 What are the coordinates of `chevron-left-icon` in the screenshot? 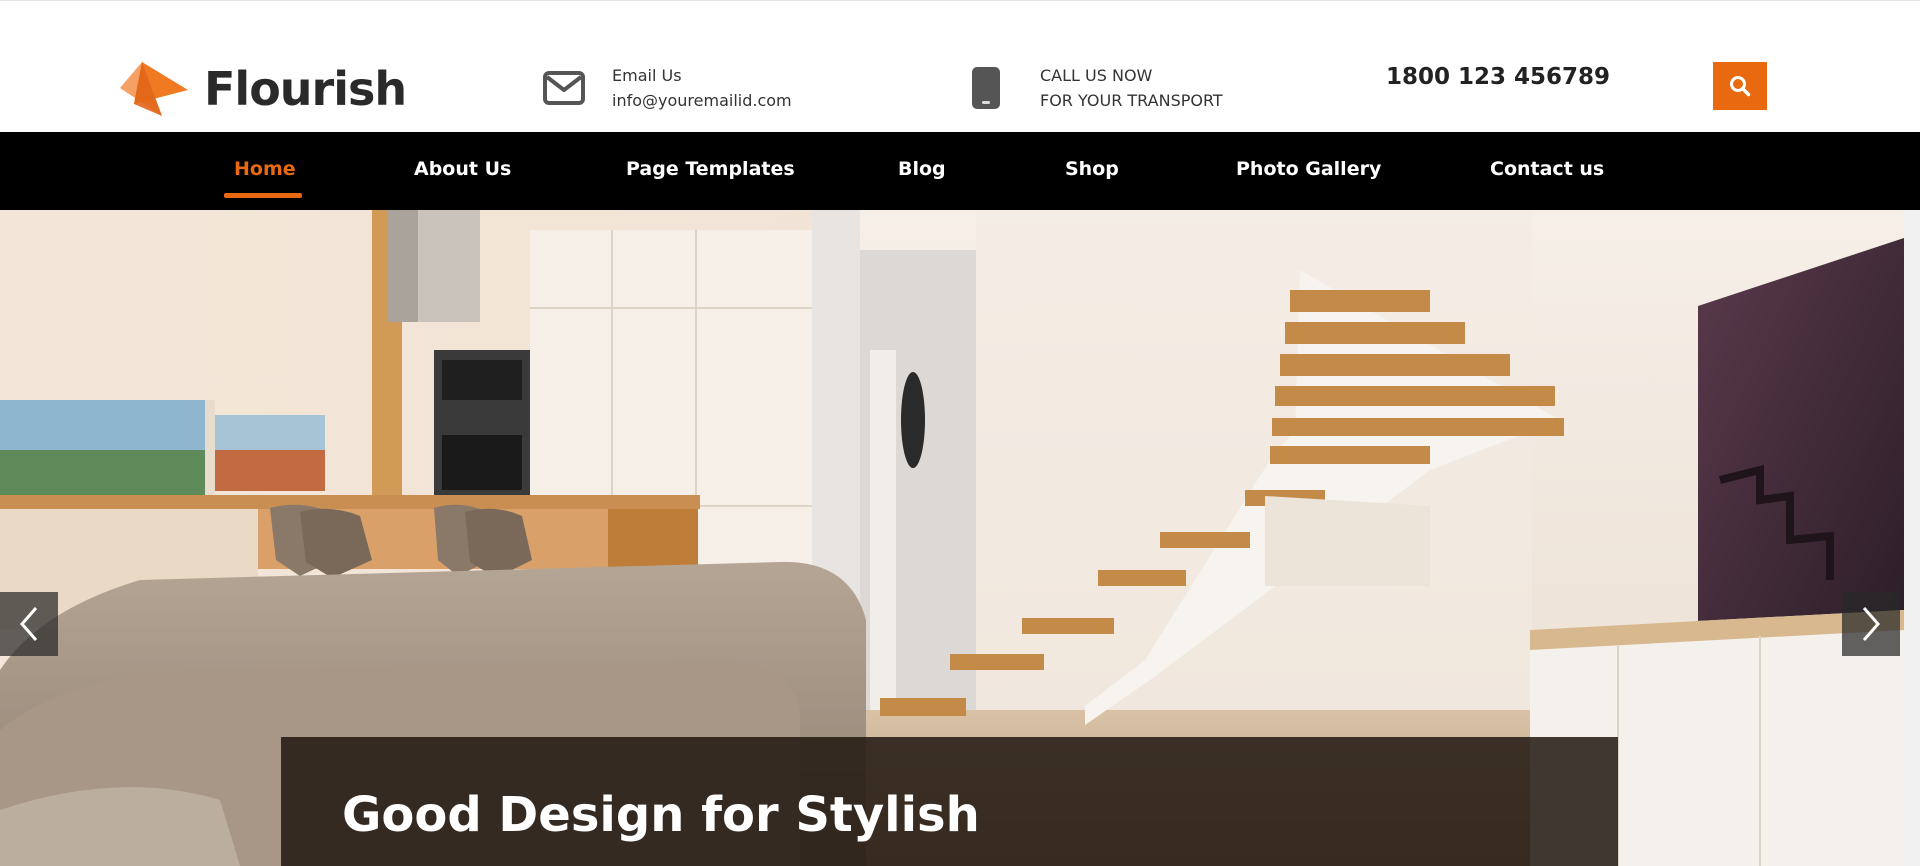 It's located at (29, 624).